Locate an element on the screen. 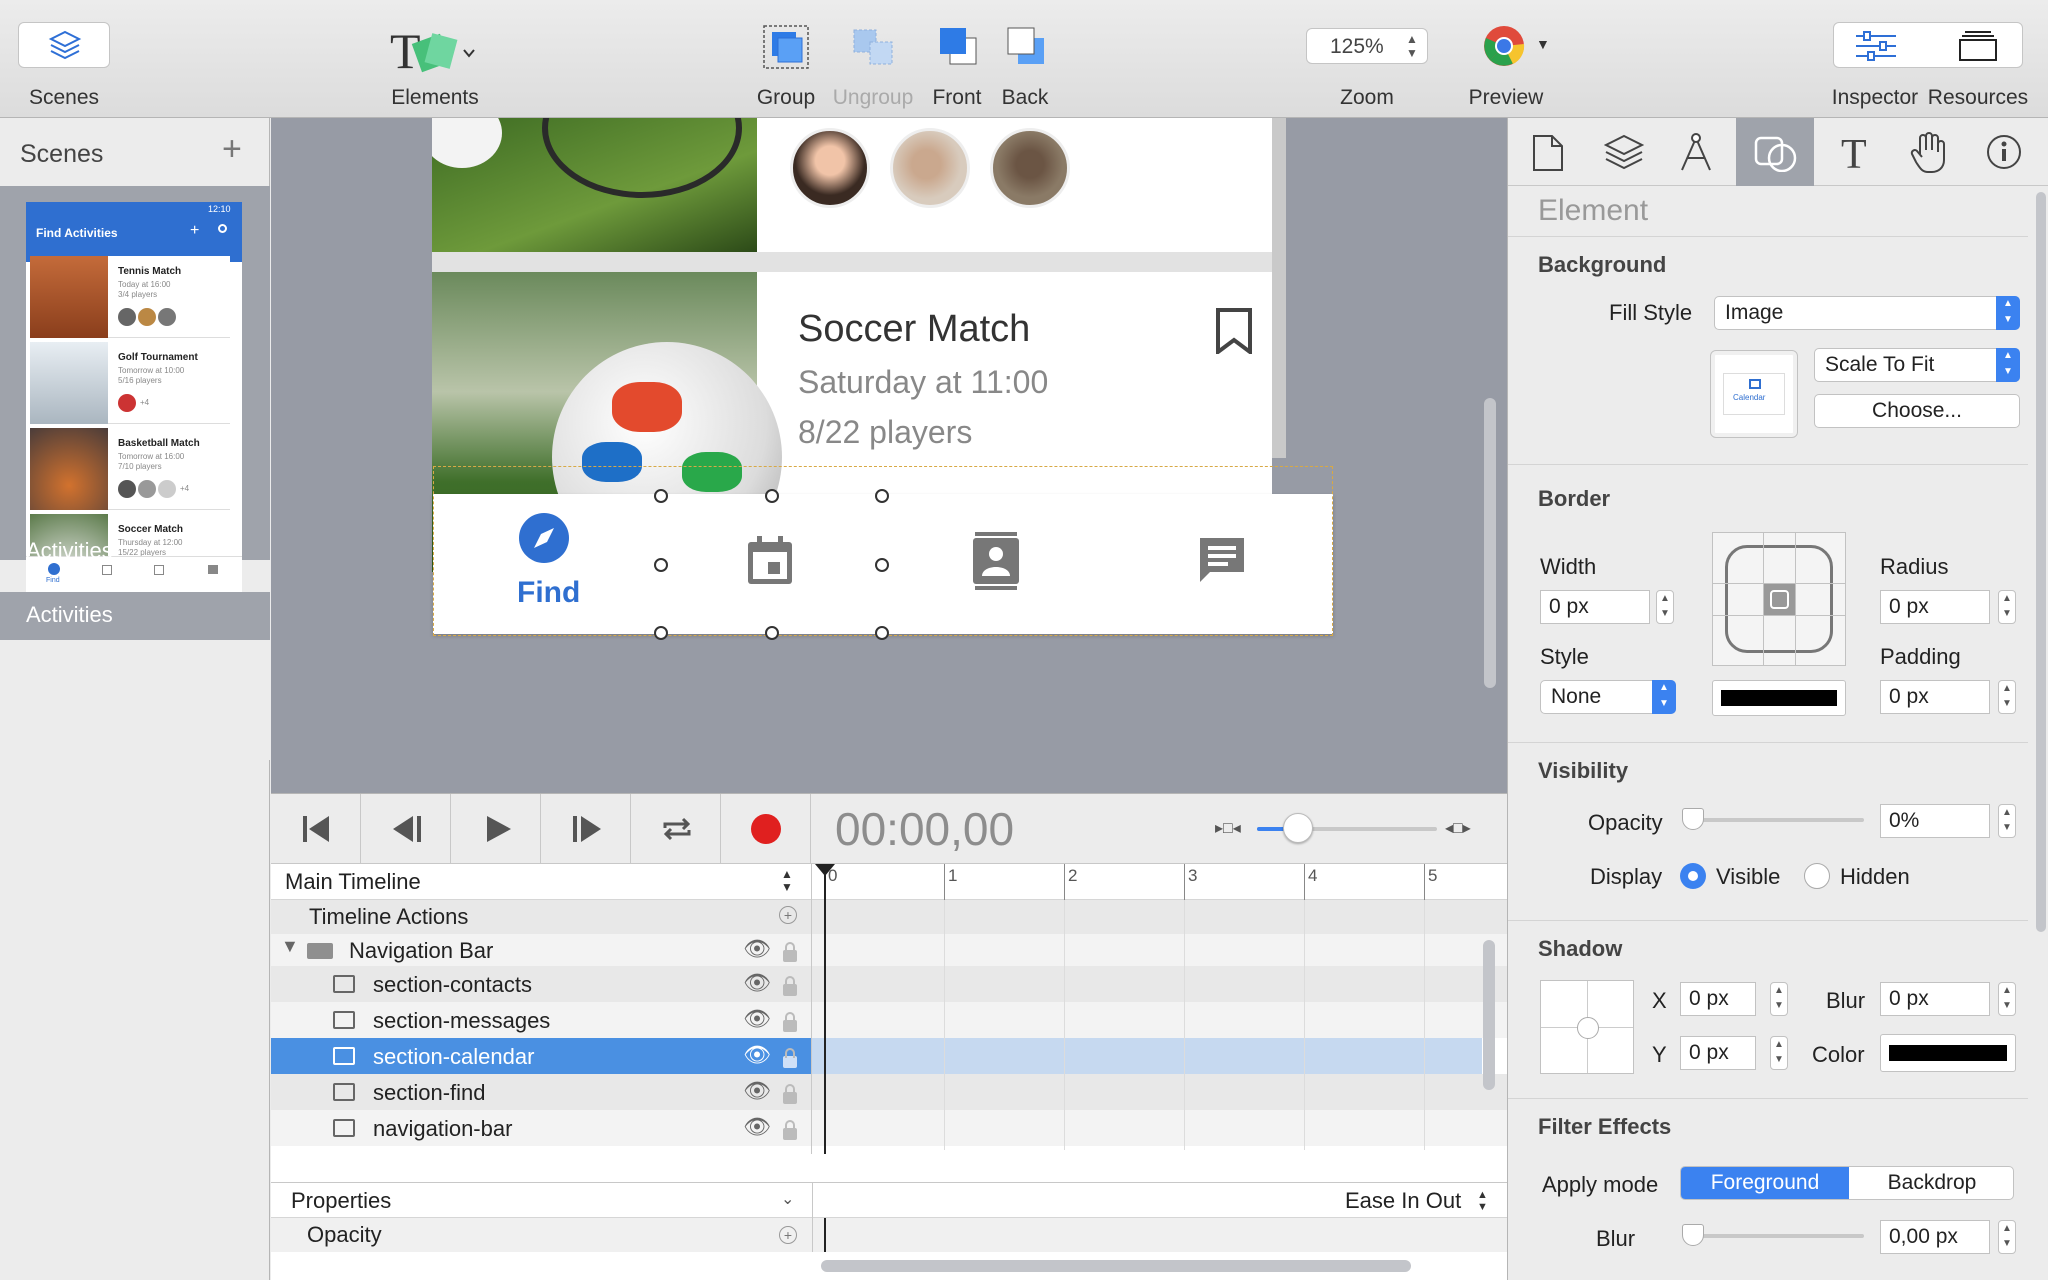  easing-selector: Ease In Out is located at coordinates (1403, 1201).